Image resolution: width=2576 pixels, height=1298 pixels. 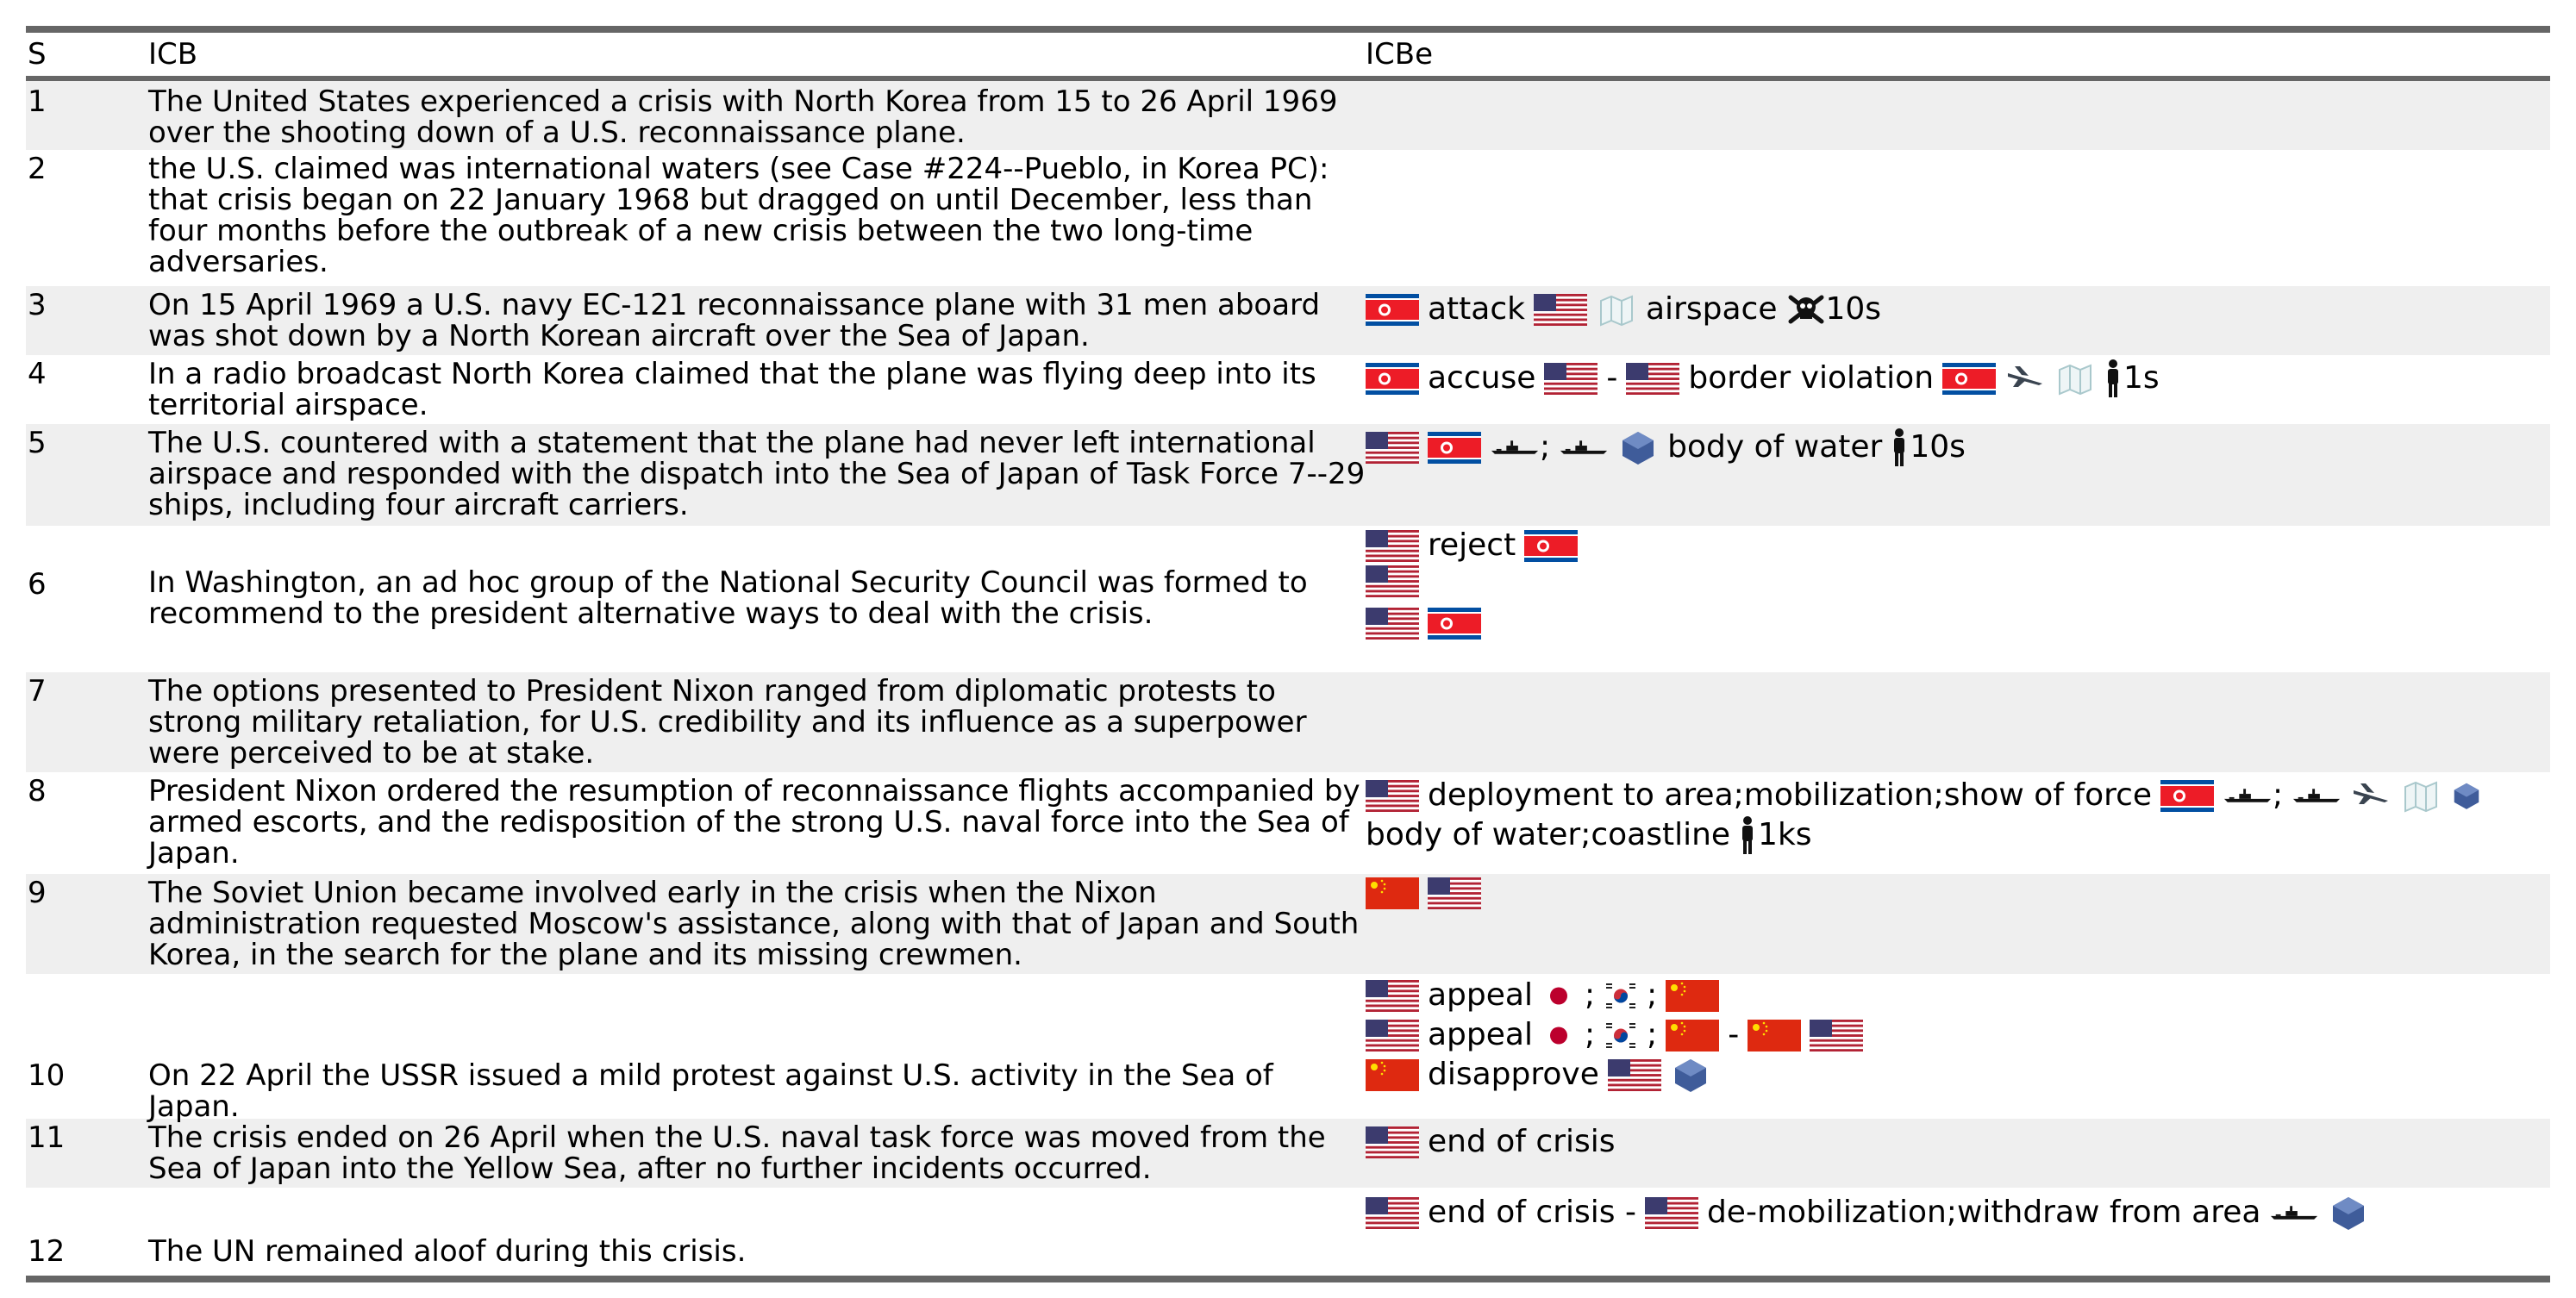 What do you see at coordinates (37, 584) in the screenshot?
I see `sentence-number: 6` at bounding box center [37, 584].